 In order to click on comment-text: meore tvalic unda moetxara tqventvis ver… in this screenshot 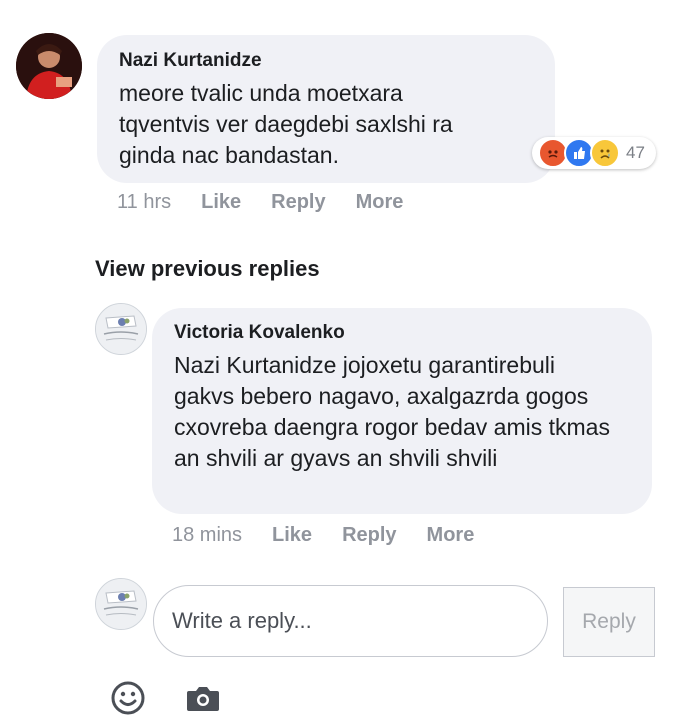, I will do `click(286, 124)`.